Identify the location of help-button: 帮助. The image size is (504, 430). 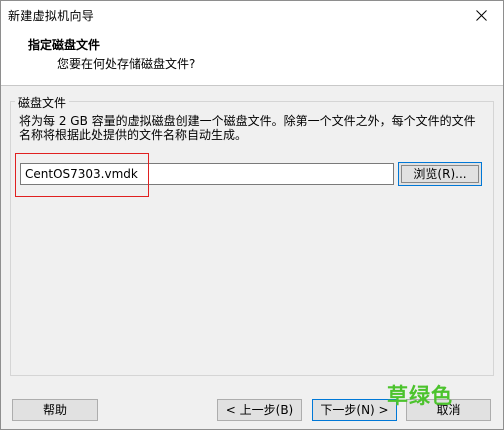
(55, 410).